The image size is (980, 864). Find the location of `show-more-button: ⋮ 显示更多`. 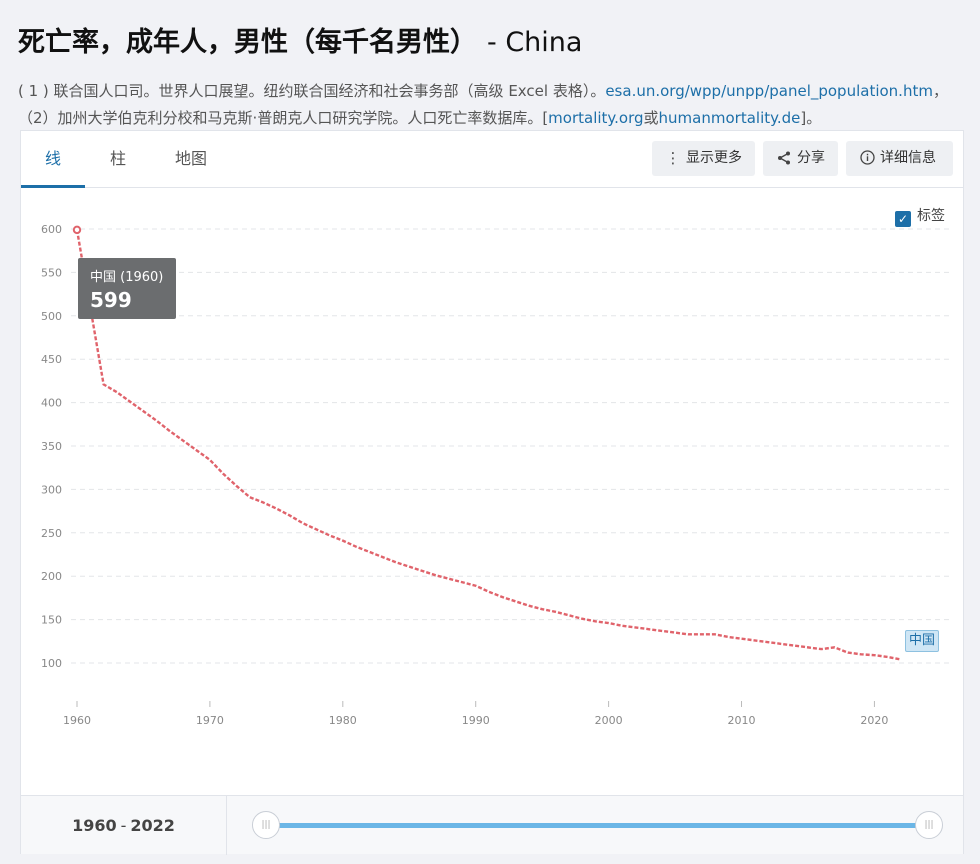

show-more-button: ⋮ 显示更多 is located at coordinates (703, 158).